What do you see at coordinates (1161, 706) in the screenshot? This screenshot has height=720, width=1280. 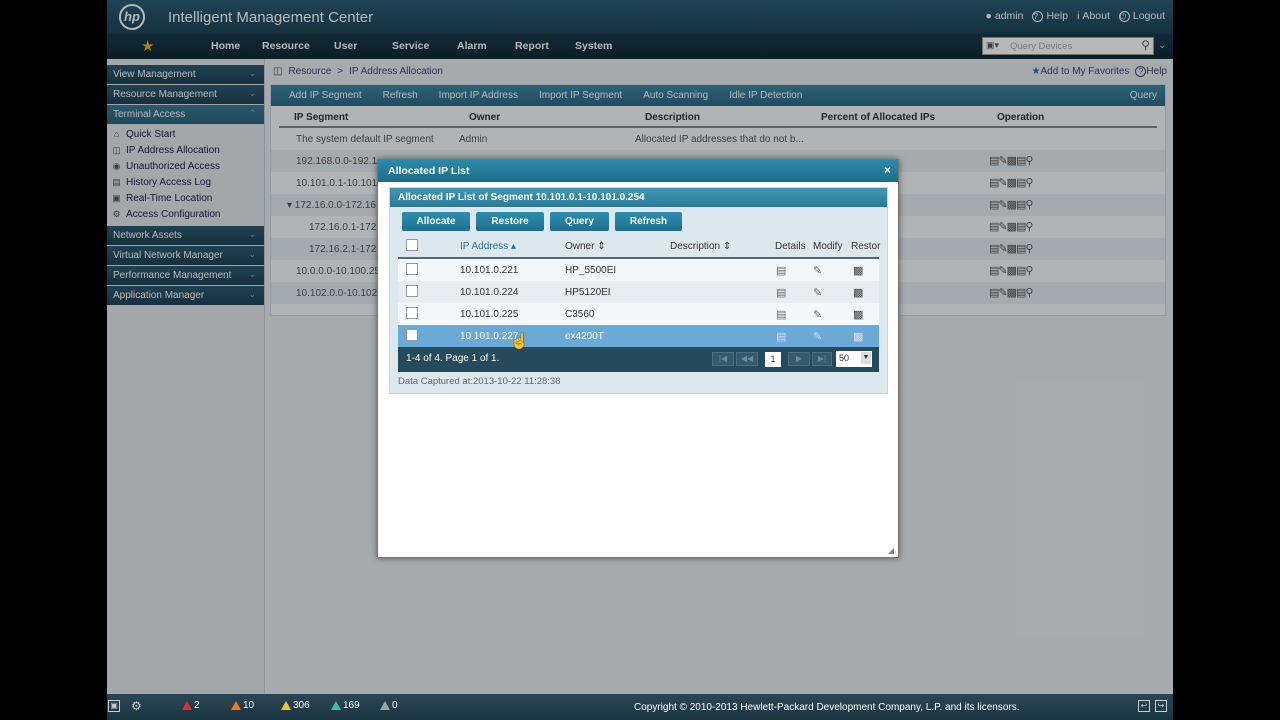 I see `exit-icon: ↪` at bounding box center [1161, 706].